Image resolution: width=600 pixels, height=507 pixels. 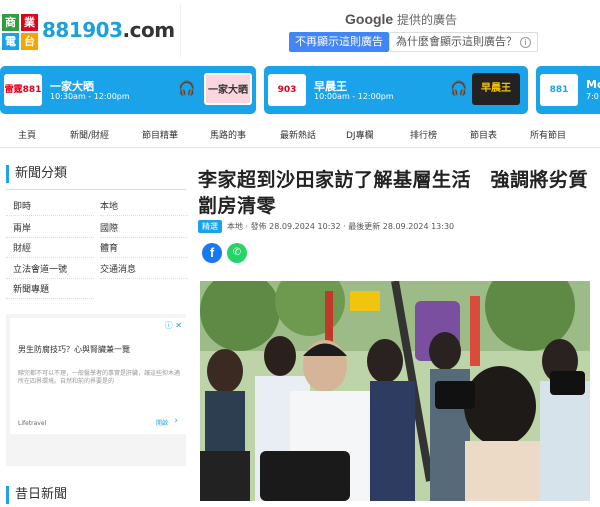 What do you see at coordinates (162, 422) in the screenshot?
I see `ad-open-link: 開啟` at bounding box center [162, 422].